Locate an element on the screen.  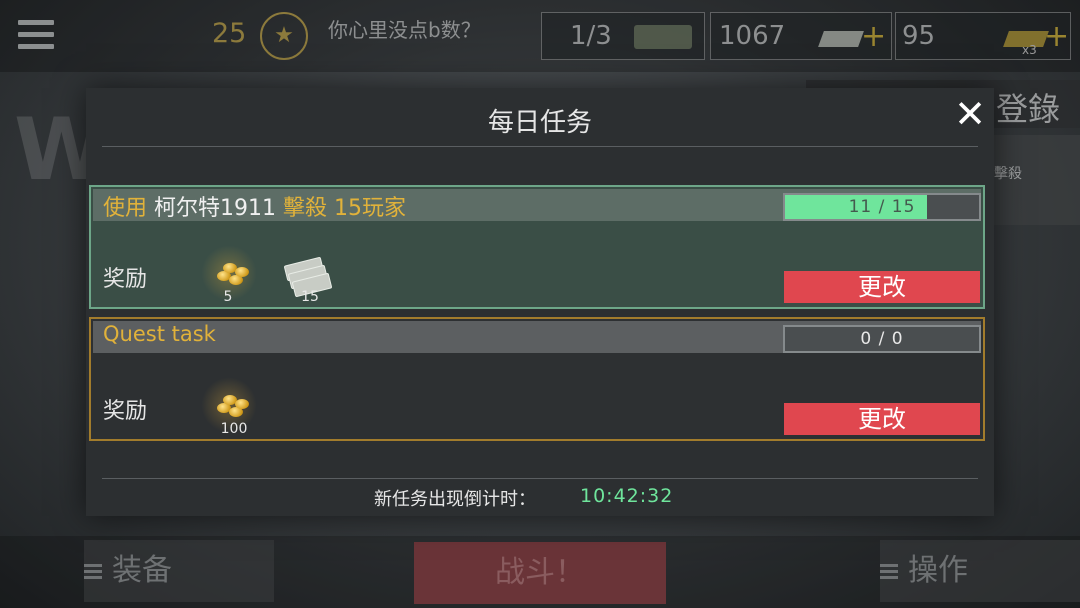
quest-progress-text: 11 / 15 is located at coordinates (882, 207).